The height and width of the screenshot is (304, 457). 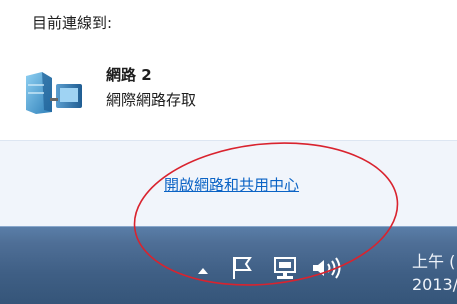 I want to click on network-tray-icon, so click(x=285, y=269).